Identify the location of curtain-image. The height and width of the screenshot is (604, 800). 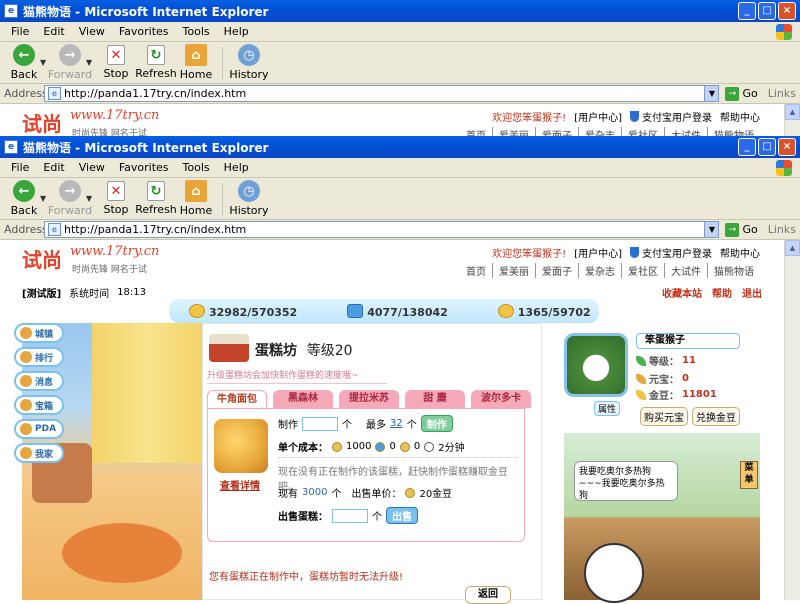
(147, 393).